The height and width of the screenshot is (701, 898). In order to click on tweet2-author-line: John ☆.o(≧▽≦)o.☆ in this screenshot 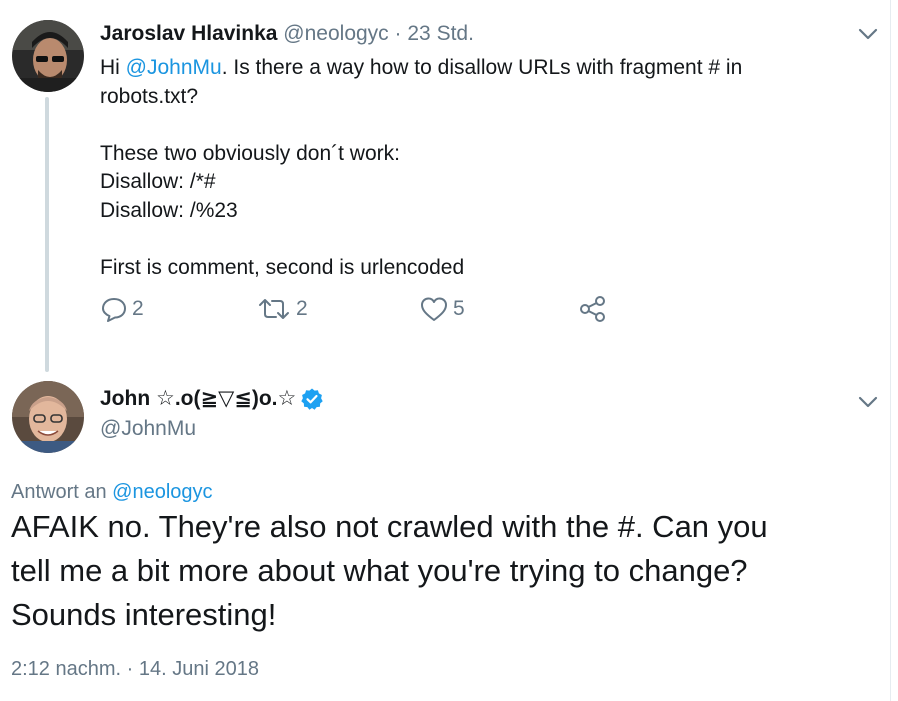, I will do `click(212, 399)`.